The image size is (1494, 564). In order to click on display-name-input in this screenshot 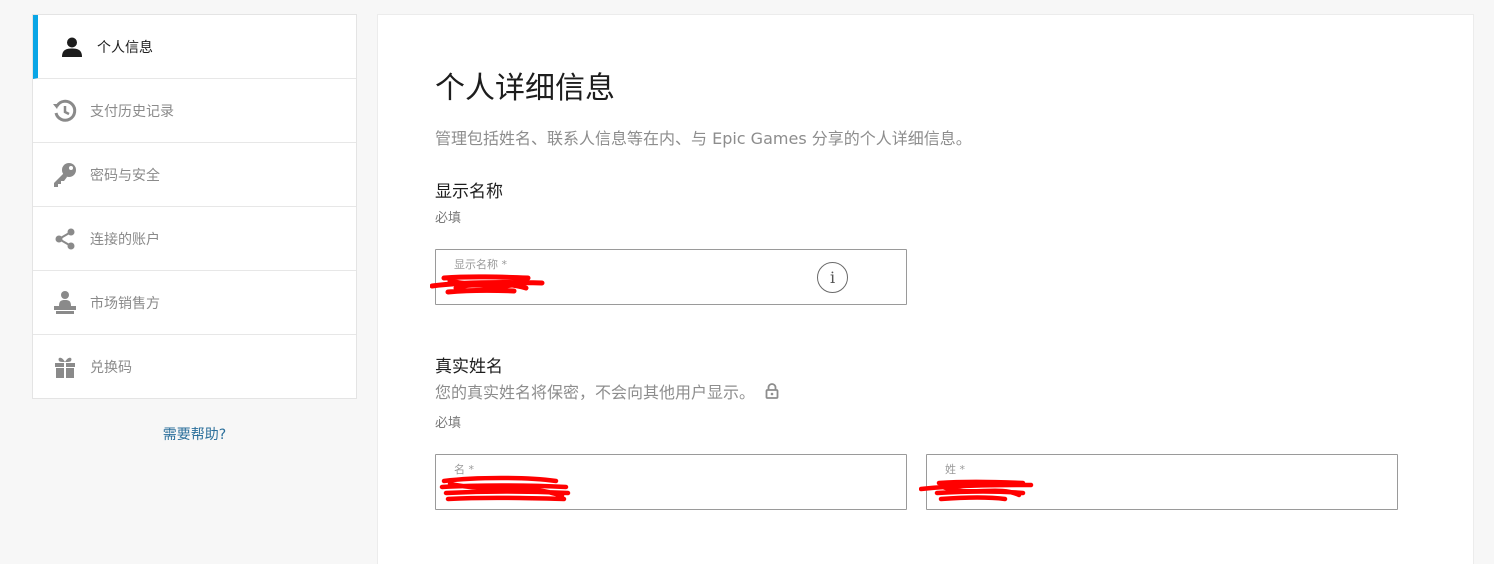, I will do `click(642, 286)`.